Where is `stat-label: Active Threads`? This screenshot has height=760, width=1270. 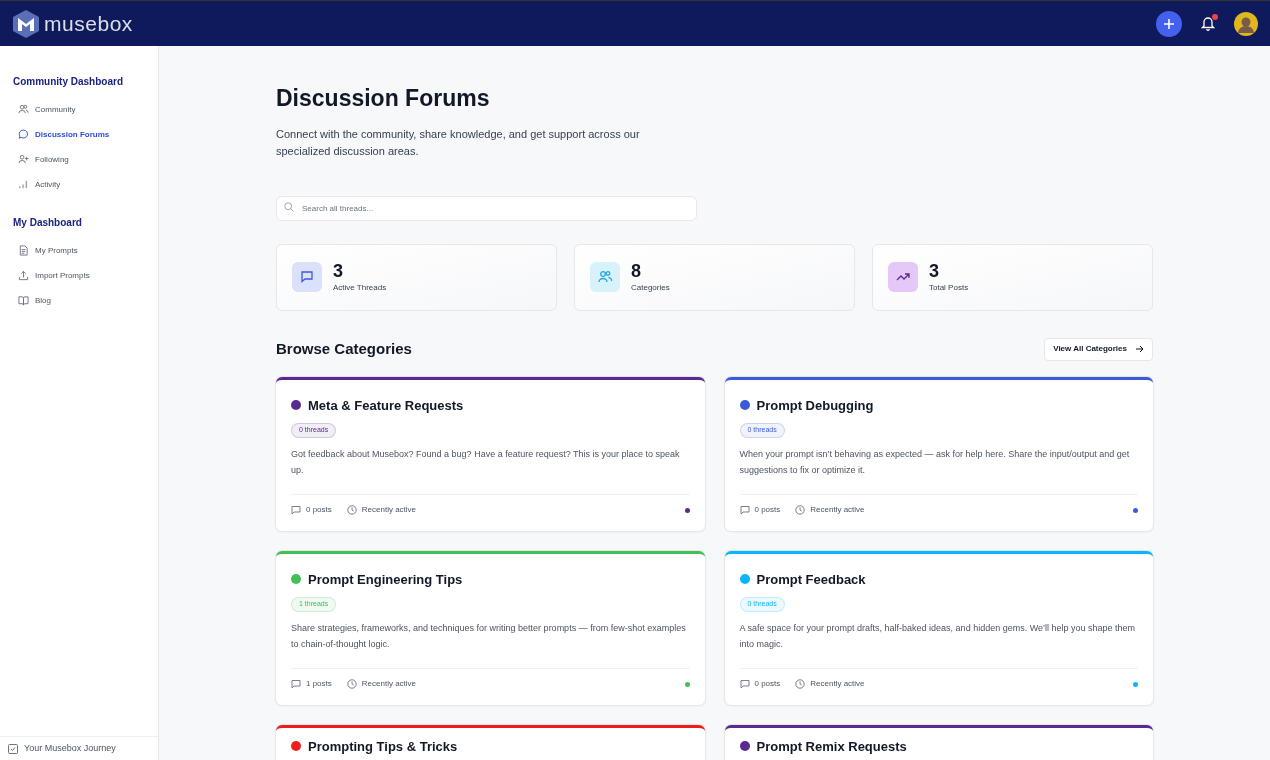
stat-label: Active Threads is located at coordinates (360, 287).